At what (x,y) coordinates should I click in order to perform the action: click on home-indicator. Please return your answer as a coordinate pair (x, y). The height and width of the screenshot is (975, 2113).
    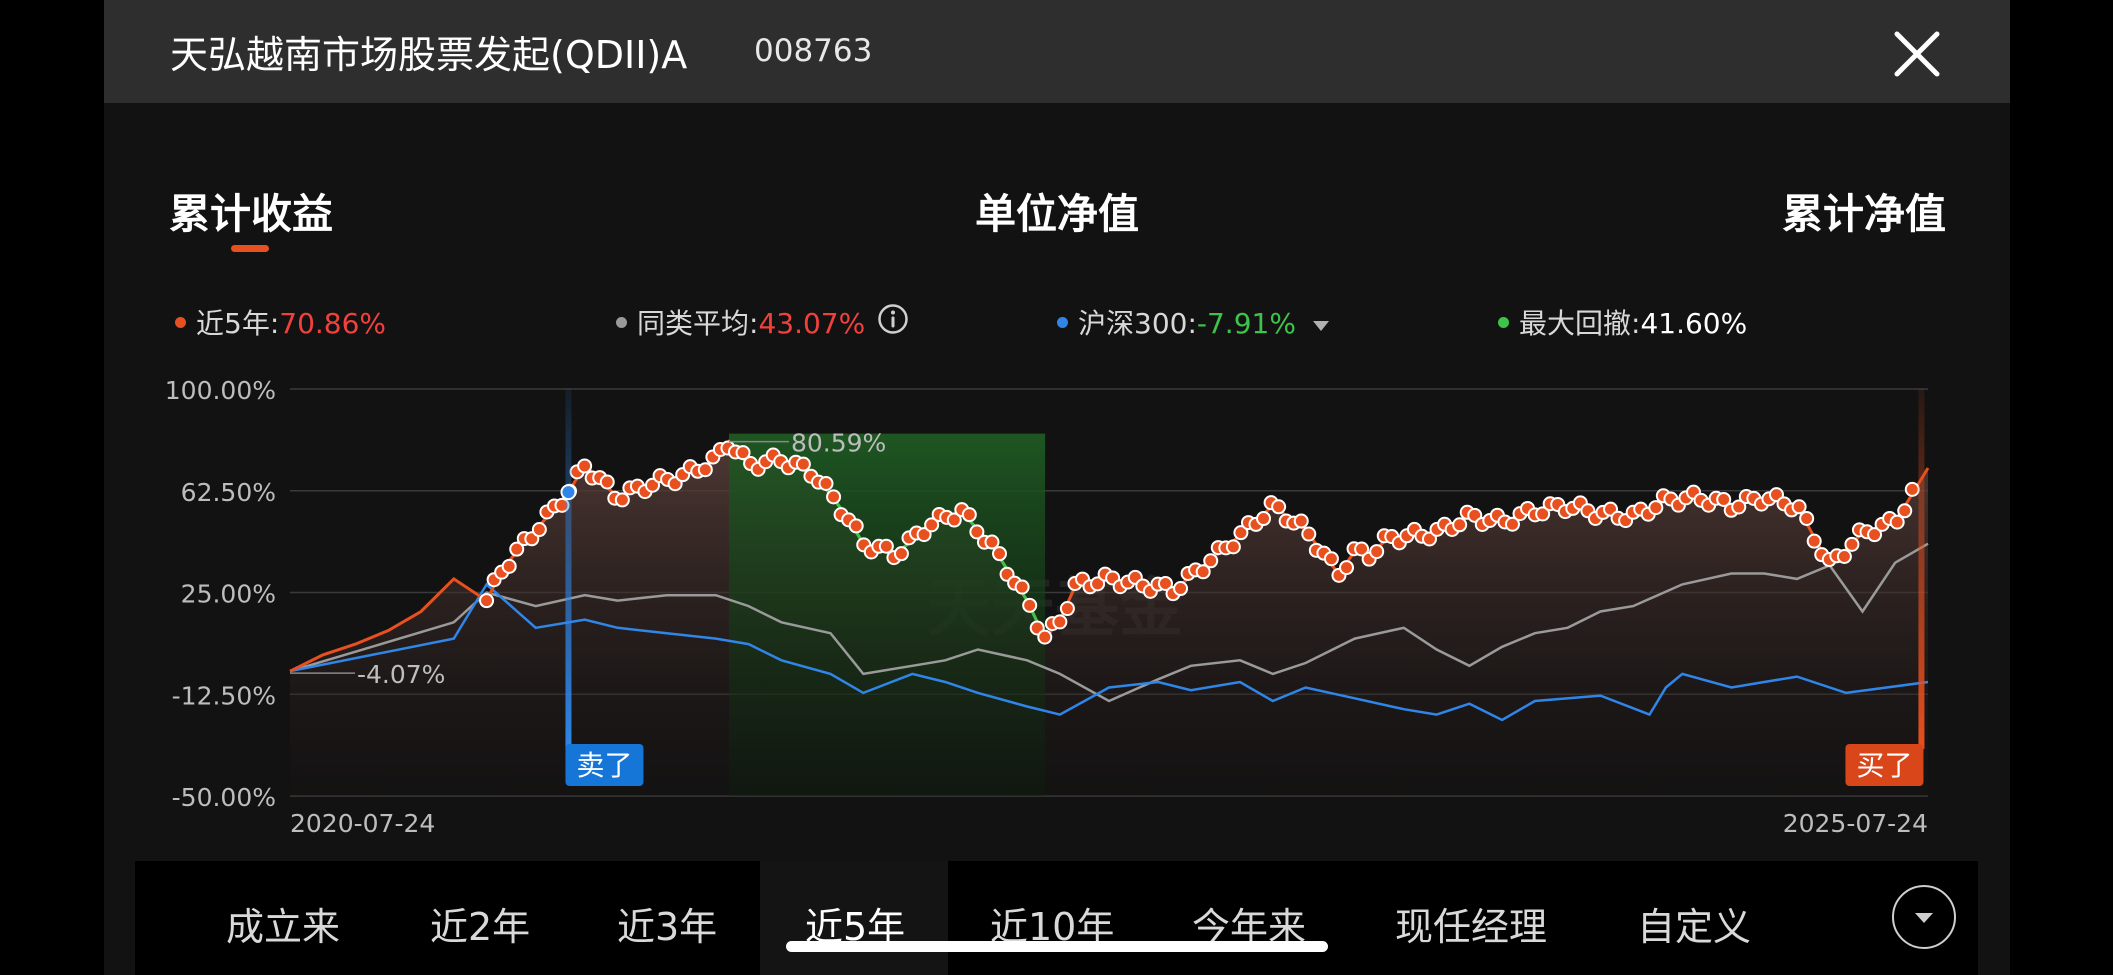
    Looking at the image, I should click on (1057, 946).